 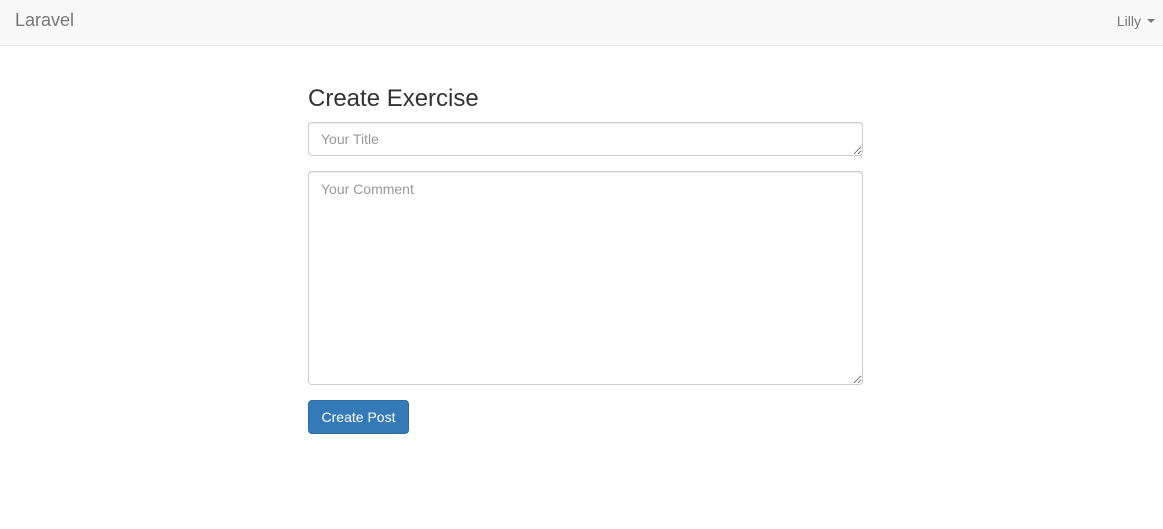 What do you see at coordinates (581, 23) in the screenshot?
I see `top-navbar: Laravel Lilly` at bounding box center [581, 23].